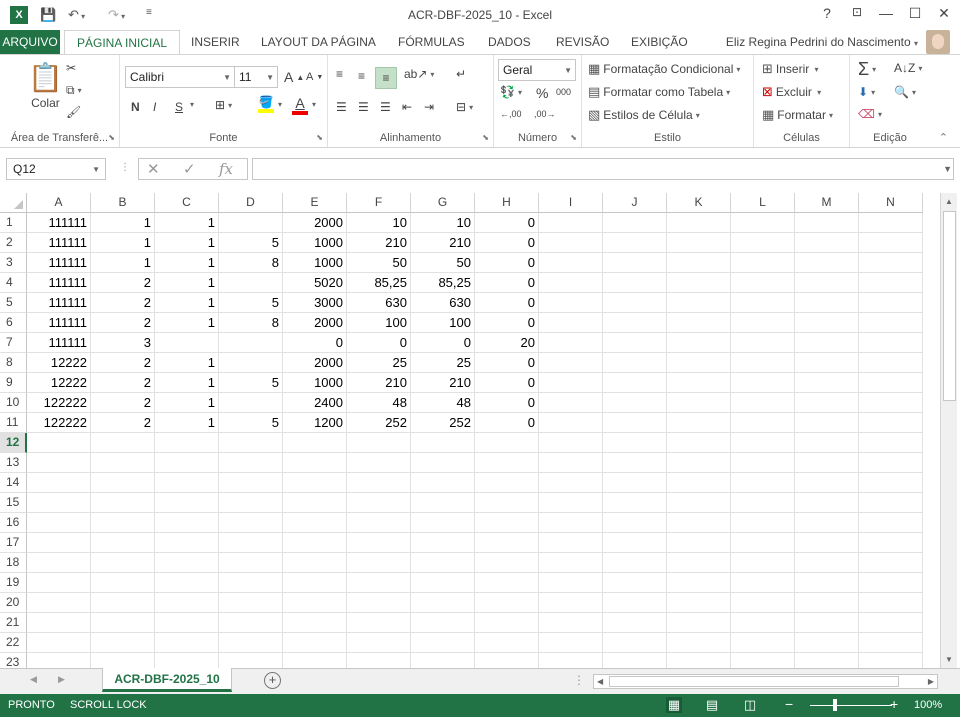 The height and width of the screenshot is (717, 960). What do you see at coordinates (315, 403) in the screenshot?
I see `cell: 2400` at bounding box center [315, 403].